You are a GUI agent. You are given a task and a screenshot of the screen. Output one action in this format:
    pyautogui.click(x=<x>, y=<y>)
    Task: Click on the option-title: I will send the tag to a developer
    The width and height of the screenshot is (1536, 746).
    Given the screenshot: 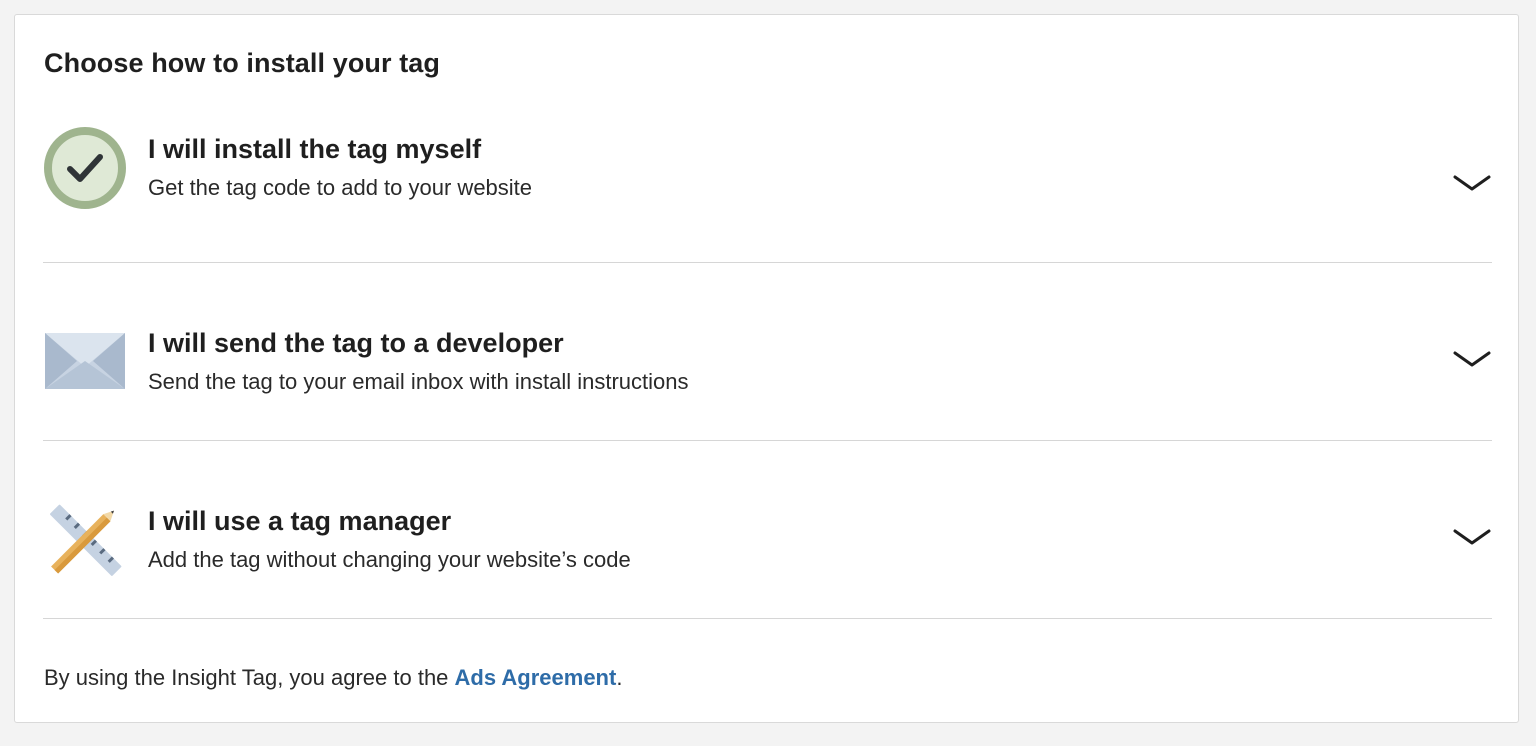 What is the action you would take?
    pyautogui.click(x=356, y=343)
    